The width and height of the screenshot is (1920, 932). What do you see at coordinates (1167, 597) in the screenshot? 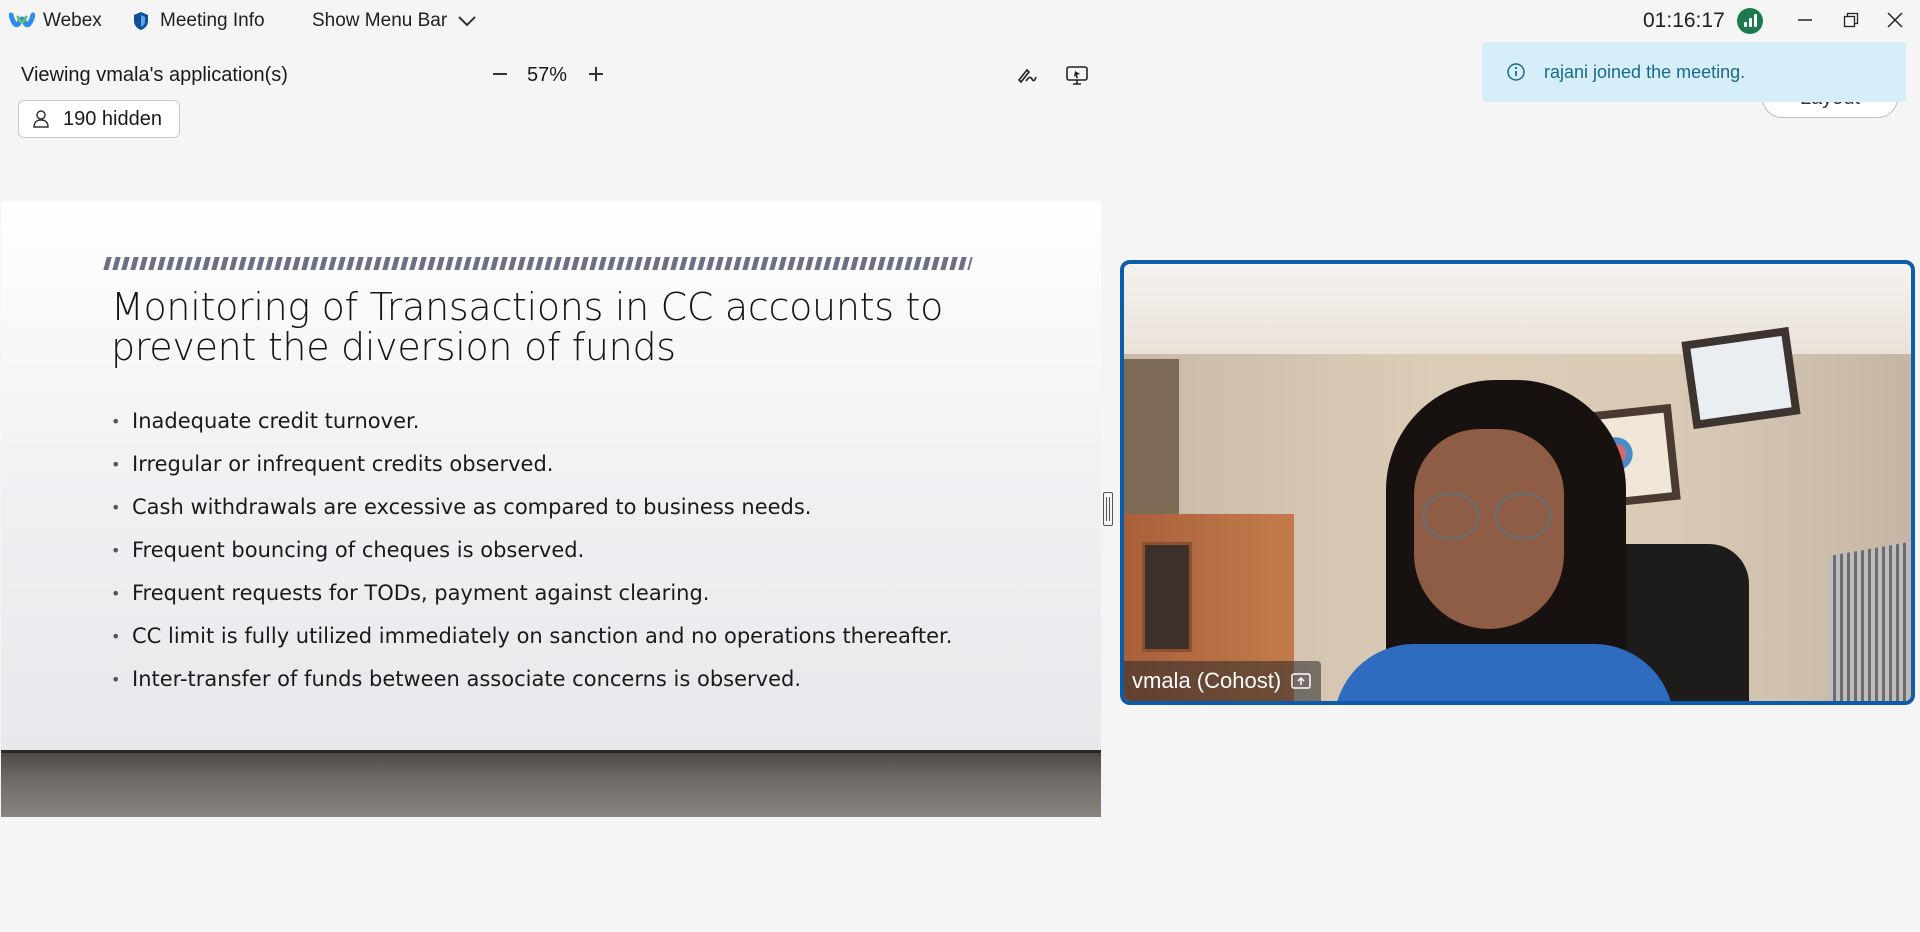
I see `video-cabinet-door` at bounding box center [1167, 597].